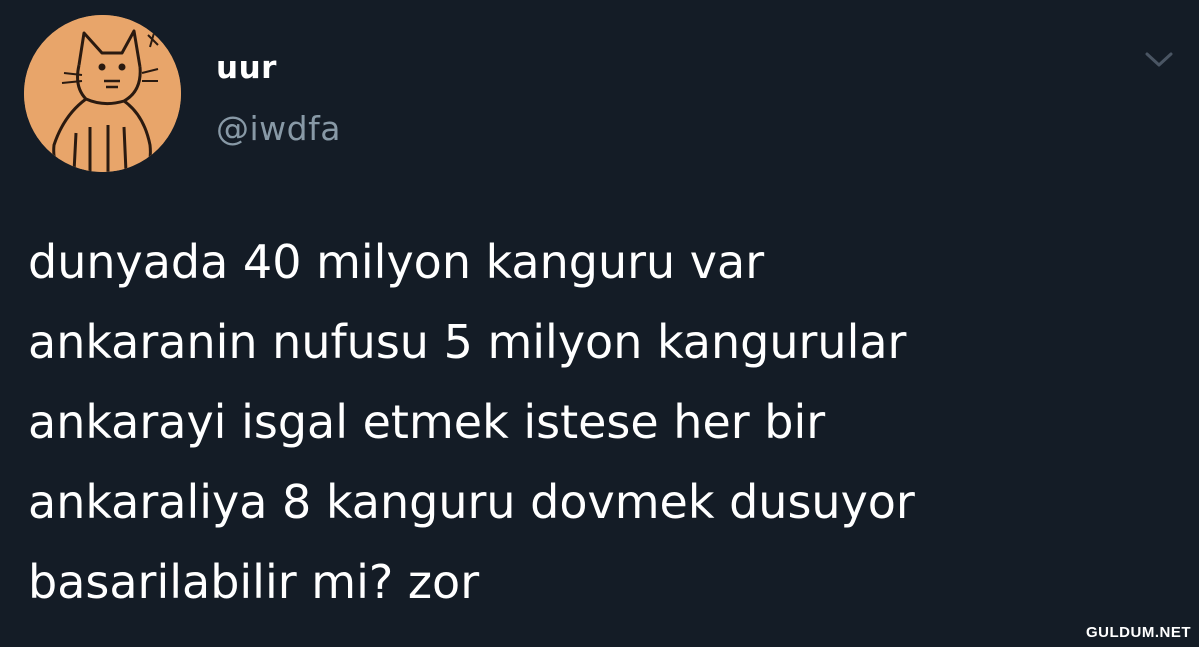 This screenshot has width=1199, height=647. I want to click on author-display-name: uur, so click(246, 68).